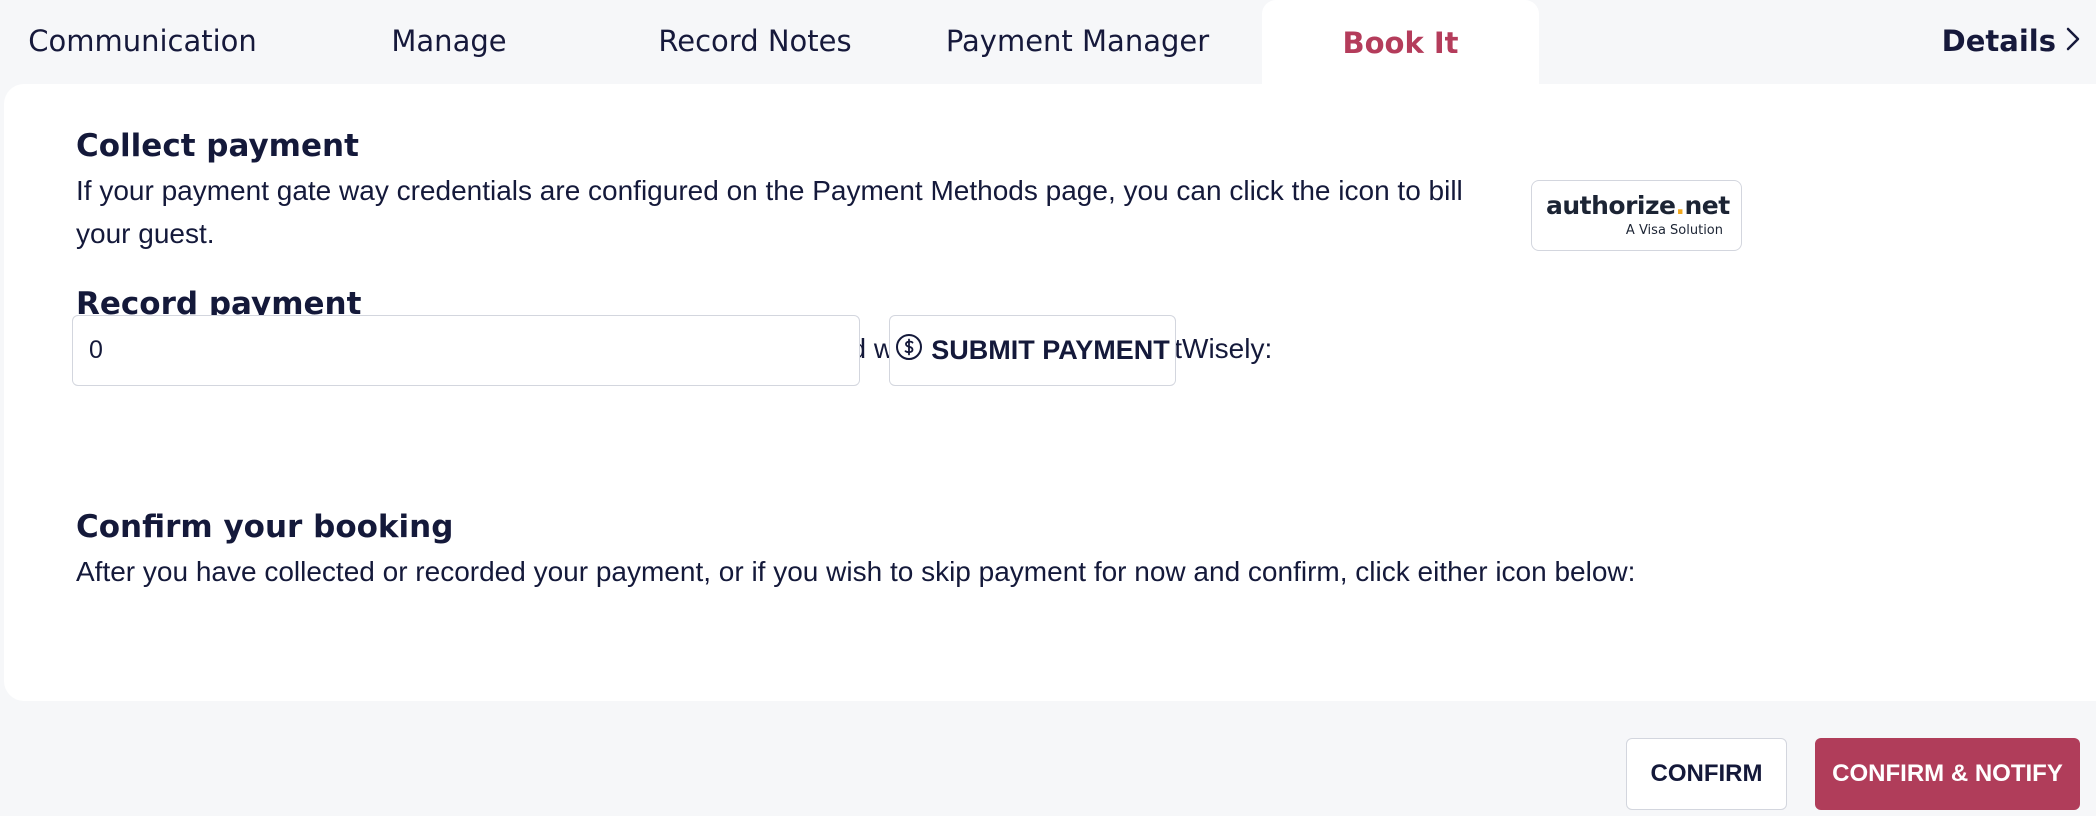 Image resolution: width=2096 pixels, height=816 pixels. Describe the element at coordinates (466, 350) in the screenshot. I see `payment-amount-input` at that location.